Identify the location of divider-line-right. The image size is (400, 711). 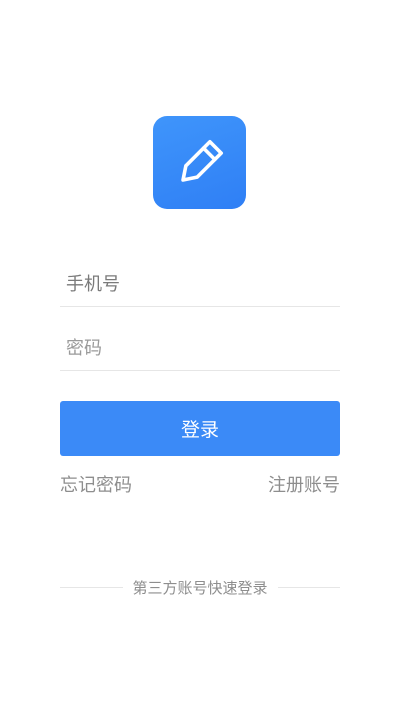
(309, 587).